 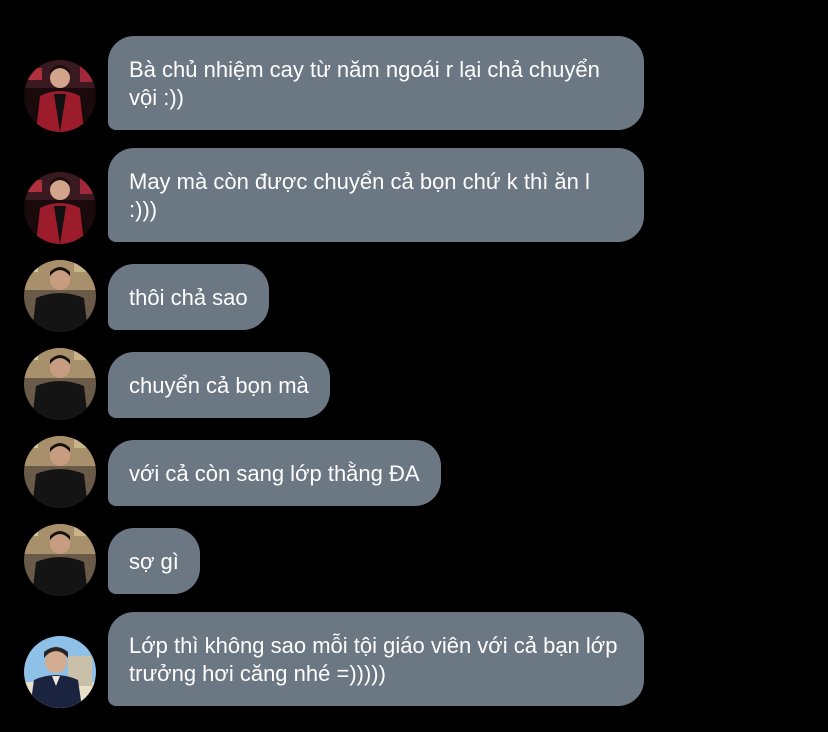 I want to click on message-bubble: sợ gì, so click(x=154, y=561).